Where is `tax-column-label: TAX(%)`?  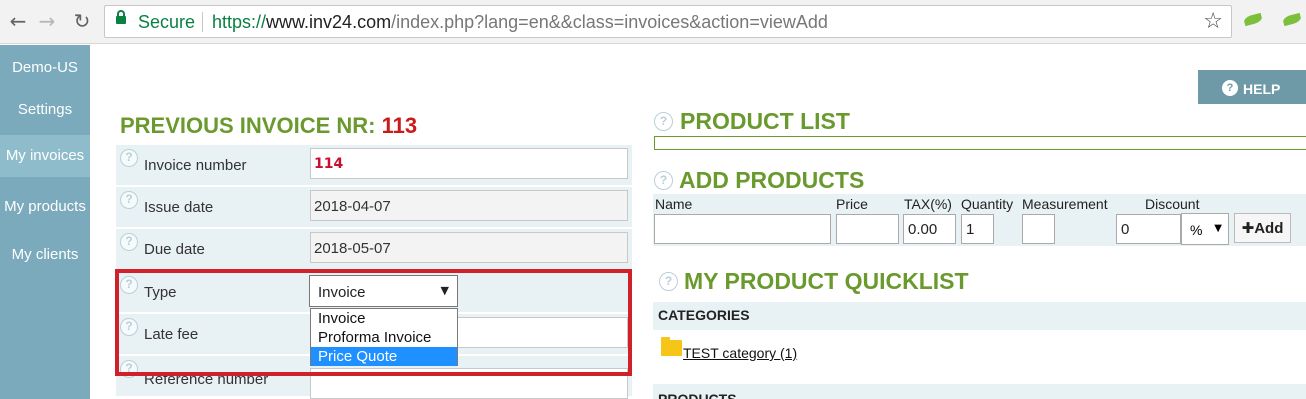 tax-column-label: TAX(%) is located at coordinates (928, 204).